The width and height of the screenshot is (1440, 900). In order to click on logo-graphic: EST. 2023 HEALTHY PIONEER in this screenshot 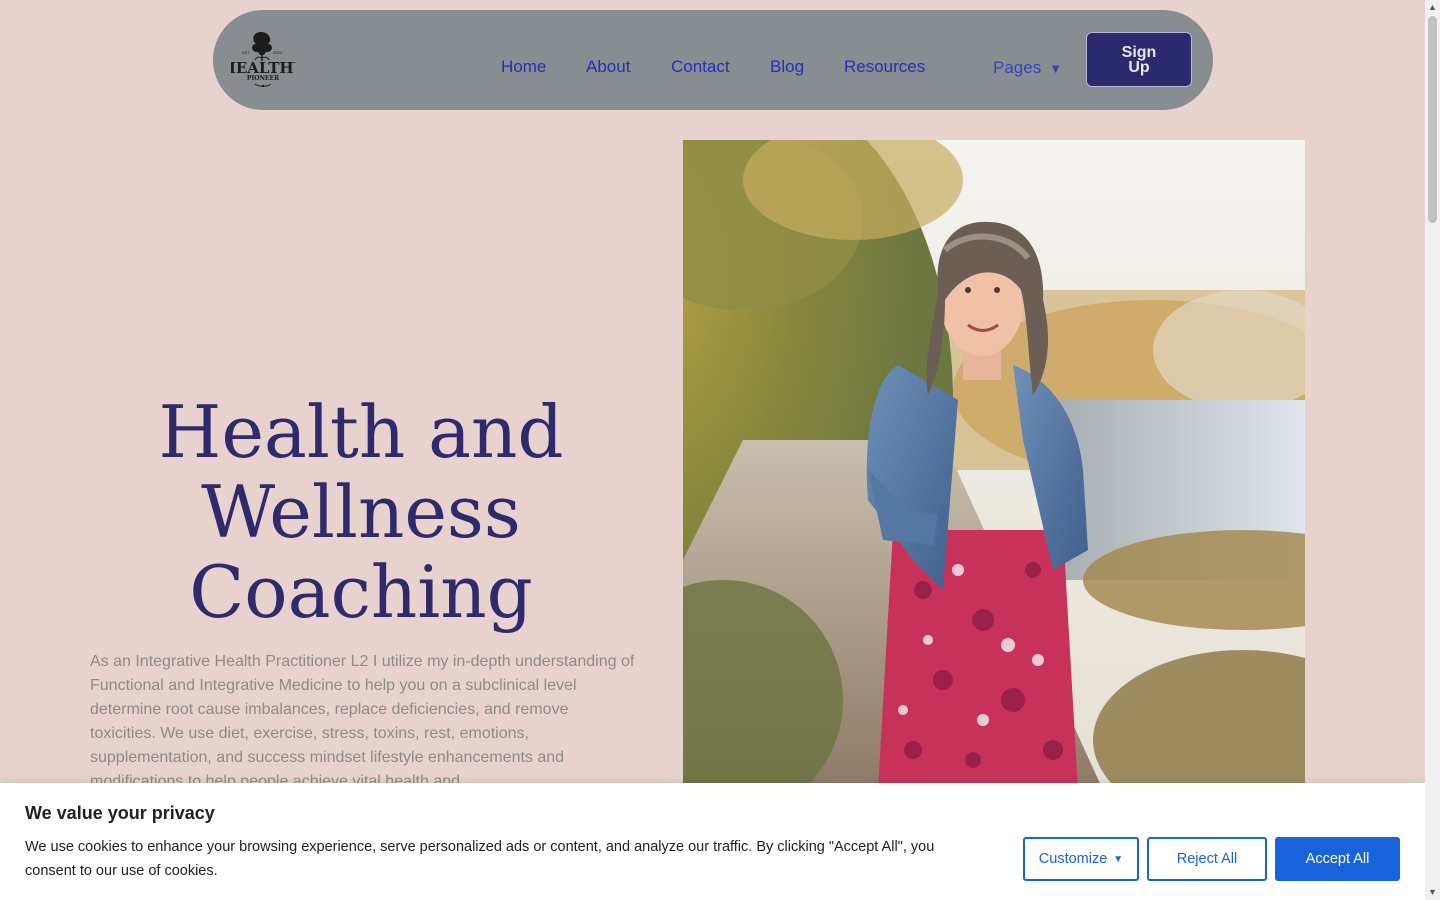, I will do `click(263, 60)`.